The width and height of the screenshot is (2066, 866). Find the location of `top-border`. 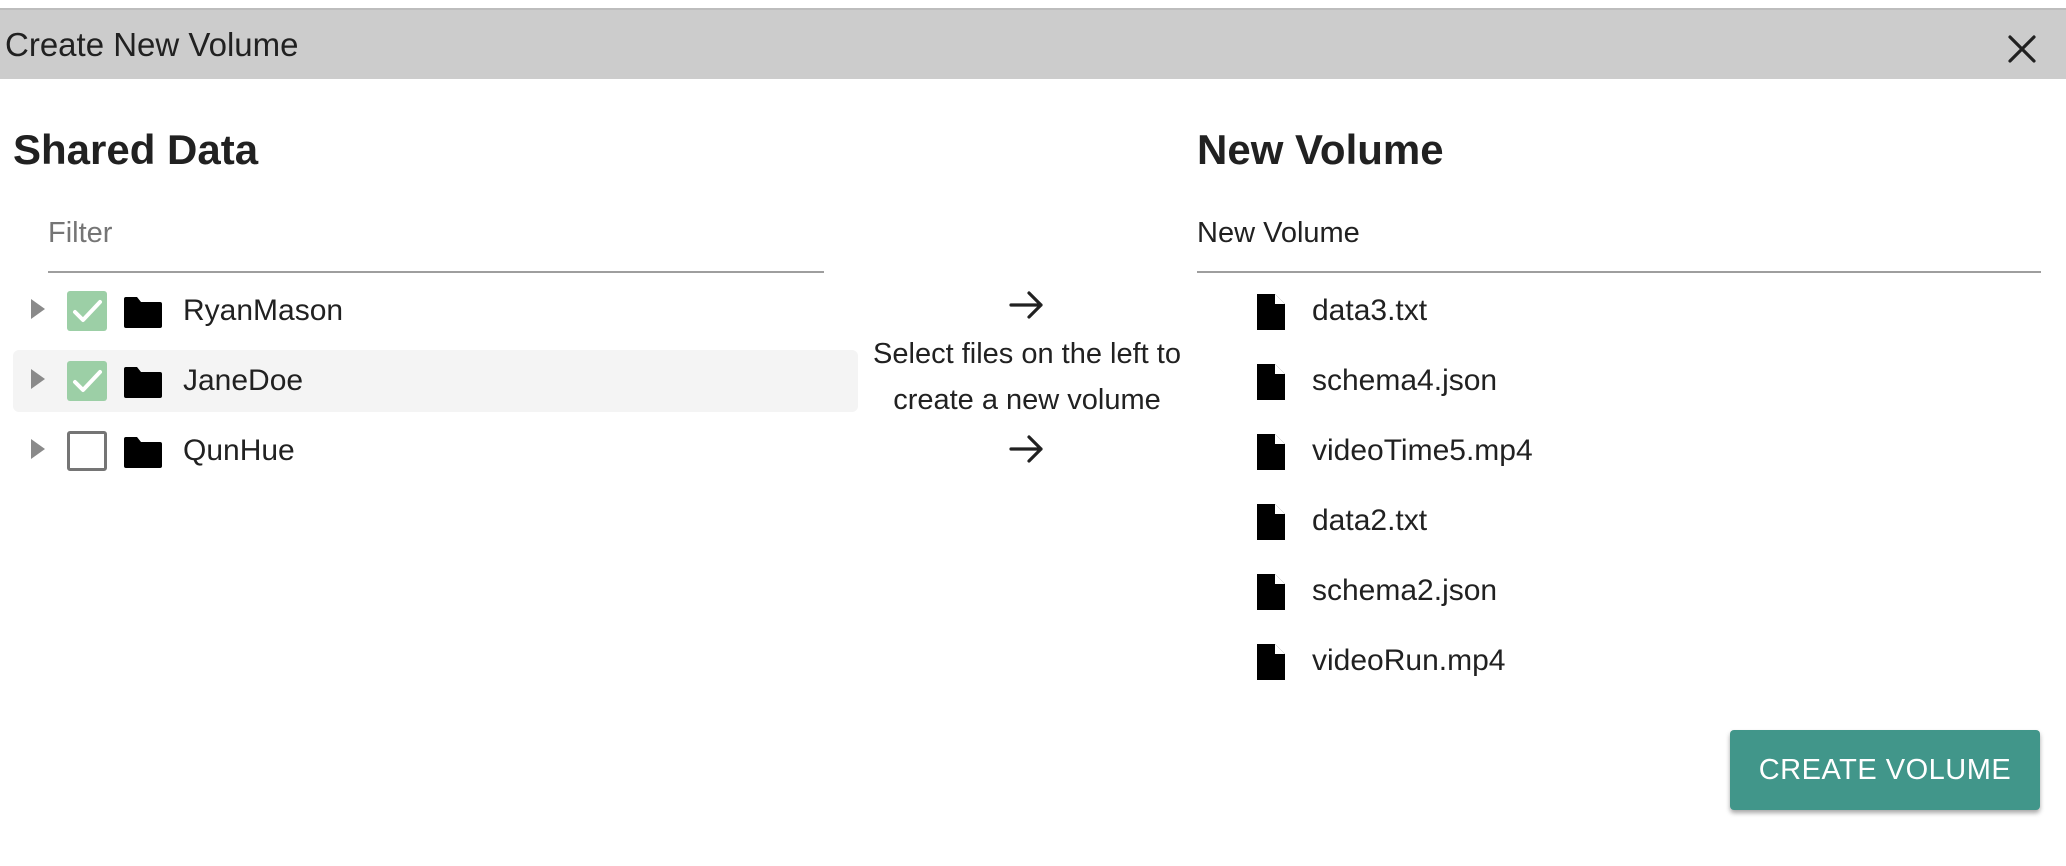

top-border is located at coordinates (1033, 4).